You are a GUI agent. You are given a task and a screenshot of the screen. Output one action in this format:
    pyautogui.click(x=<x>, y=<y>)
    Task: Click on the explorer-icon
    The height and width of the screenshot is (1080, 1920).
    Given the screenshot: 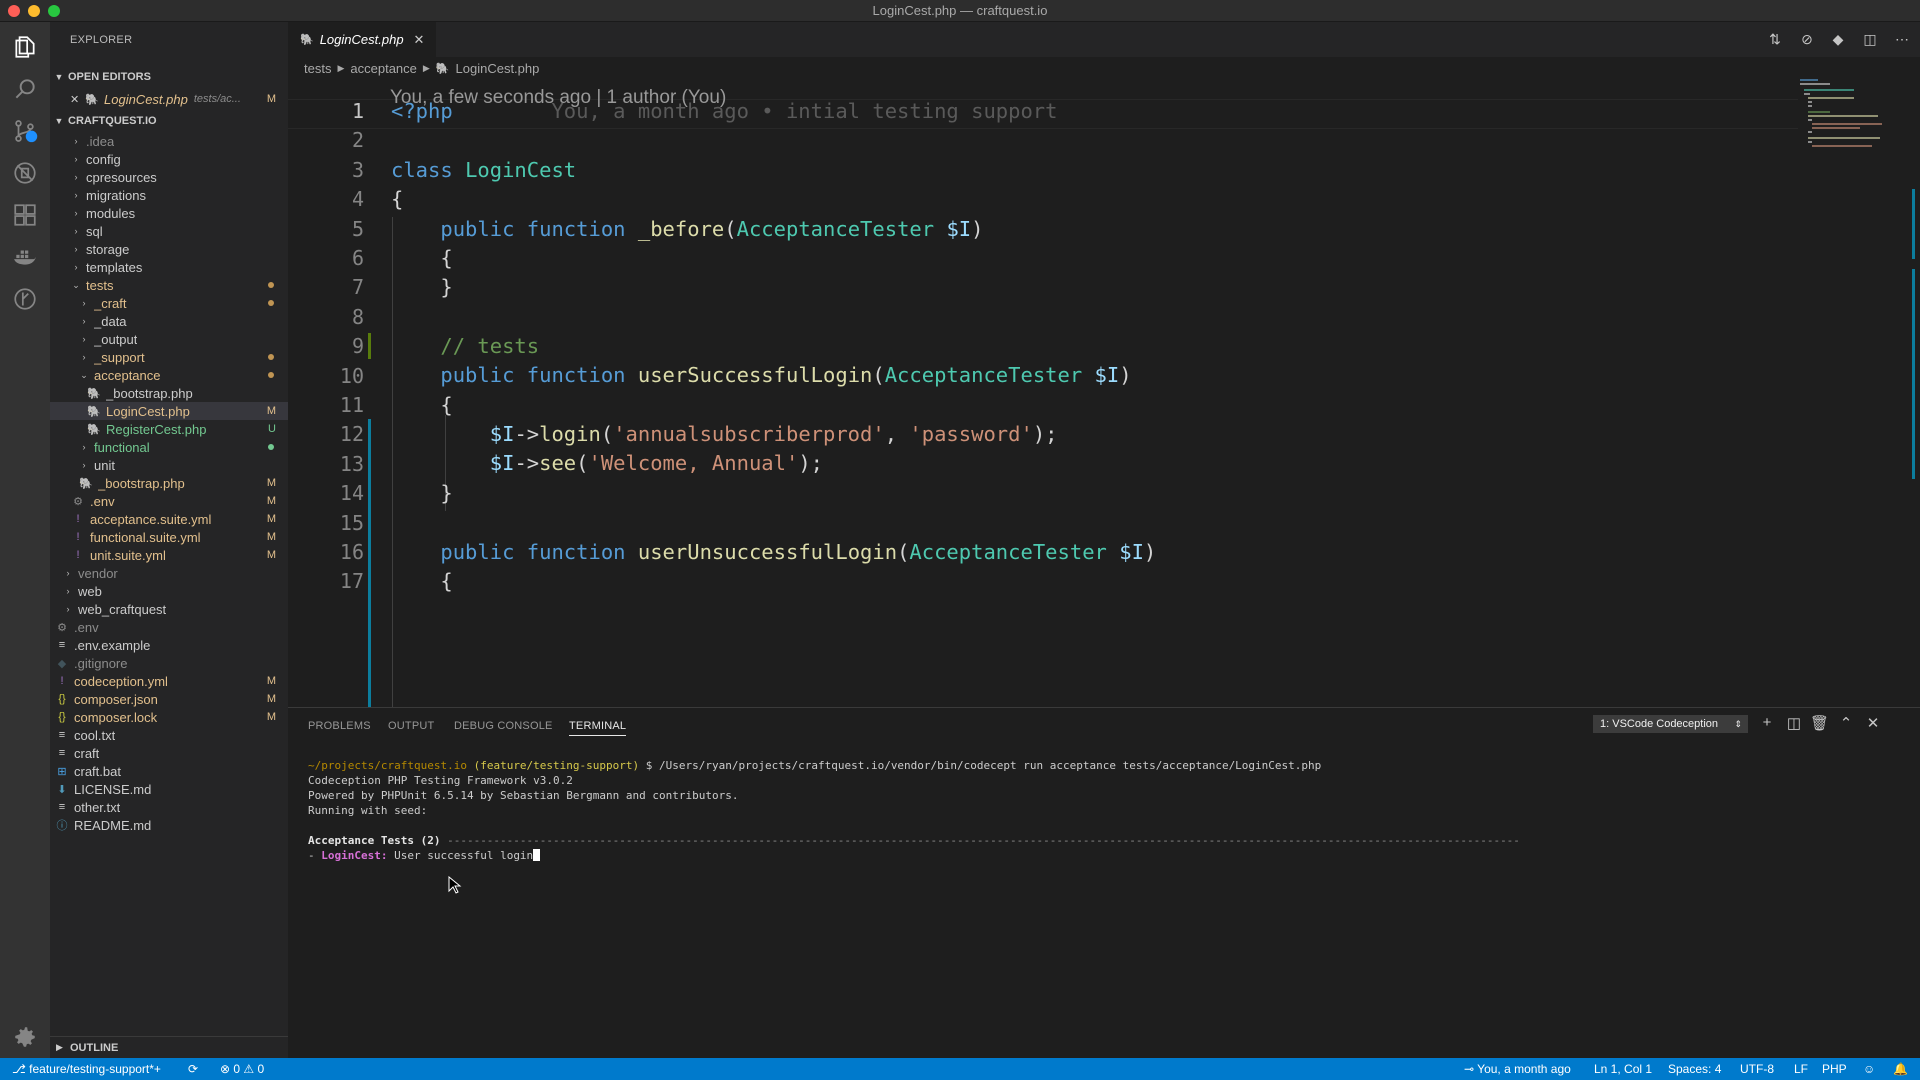 What is the action you would take?
    pyautogui.click(x=25, y=47)
    